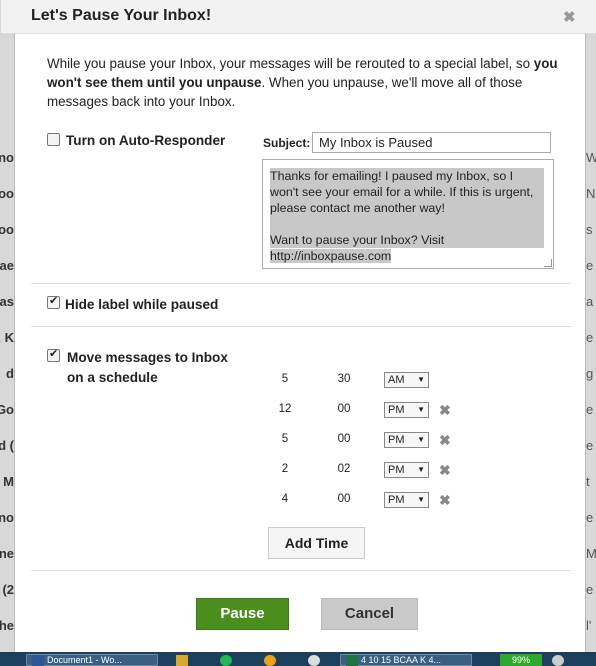  I want to click on background-text-fragment: a, so click(590, 301).